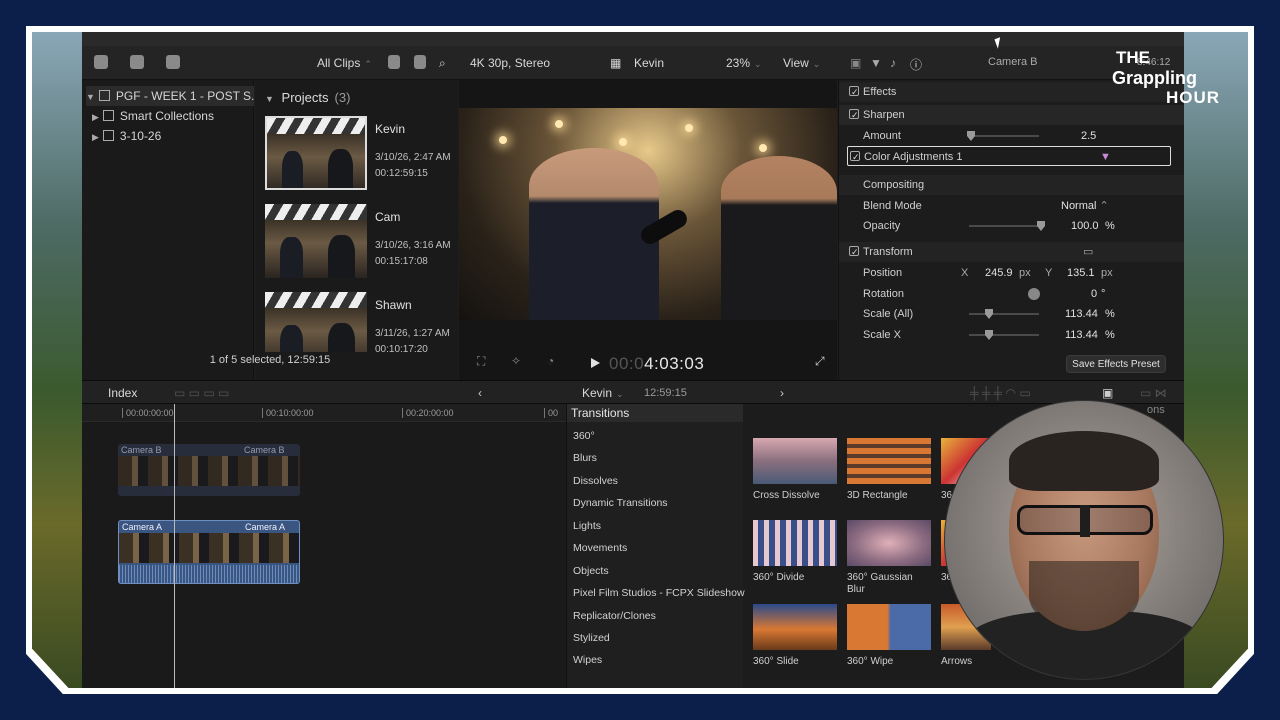 This screenshot has width=1280, height=720. Describe the element at coordinates (585, 458) in the screenshot. I see `category-item: Blurs` at that location.